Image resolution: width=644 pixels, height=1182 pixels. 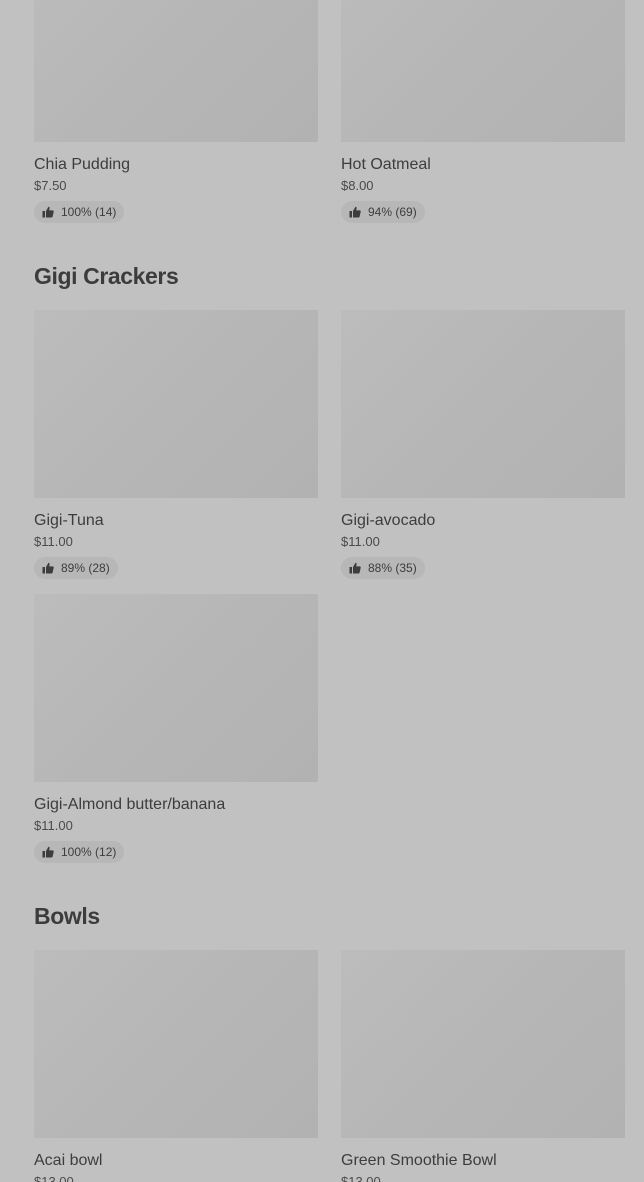 I want to click on menu-item-name: Acai bowl, so click(x=68, y=1160).